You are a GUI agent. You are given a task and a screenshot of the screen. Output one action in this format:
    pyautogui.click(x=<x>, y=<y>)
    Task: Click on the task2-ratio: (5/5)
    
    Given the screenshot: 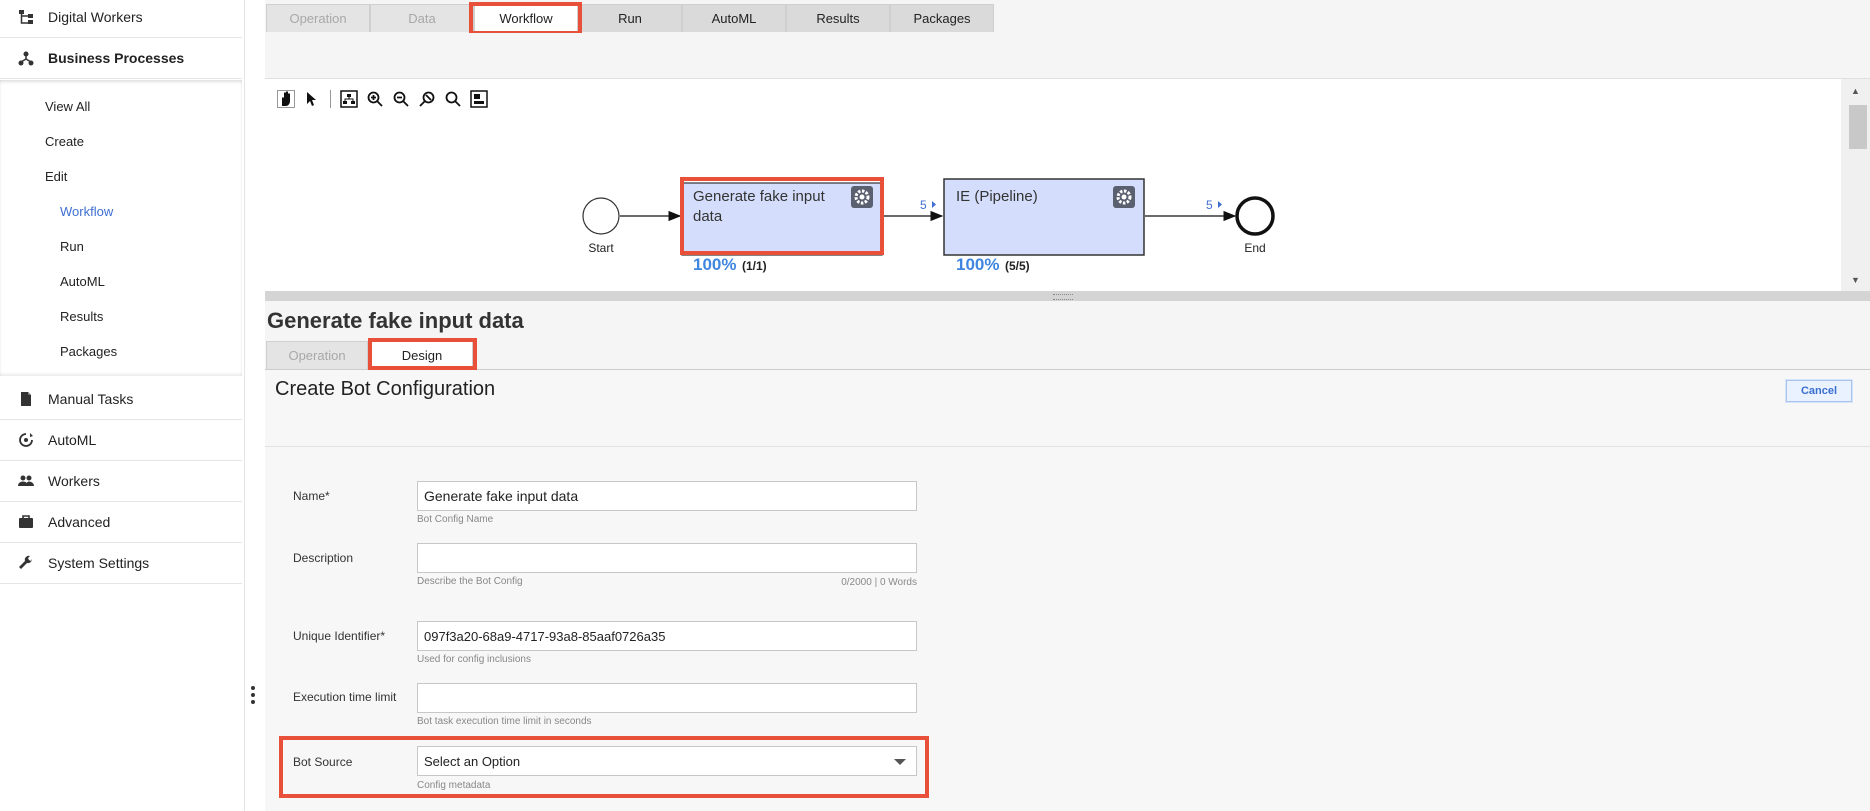 What is the action you would take?
    pyautogui.click(x=1017, y=266)
    